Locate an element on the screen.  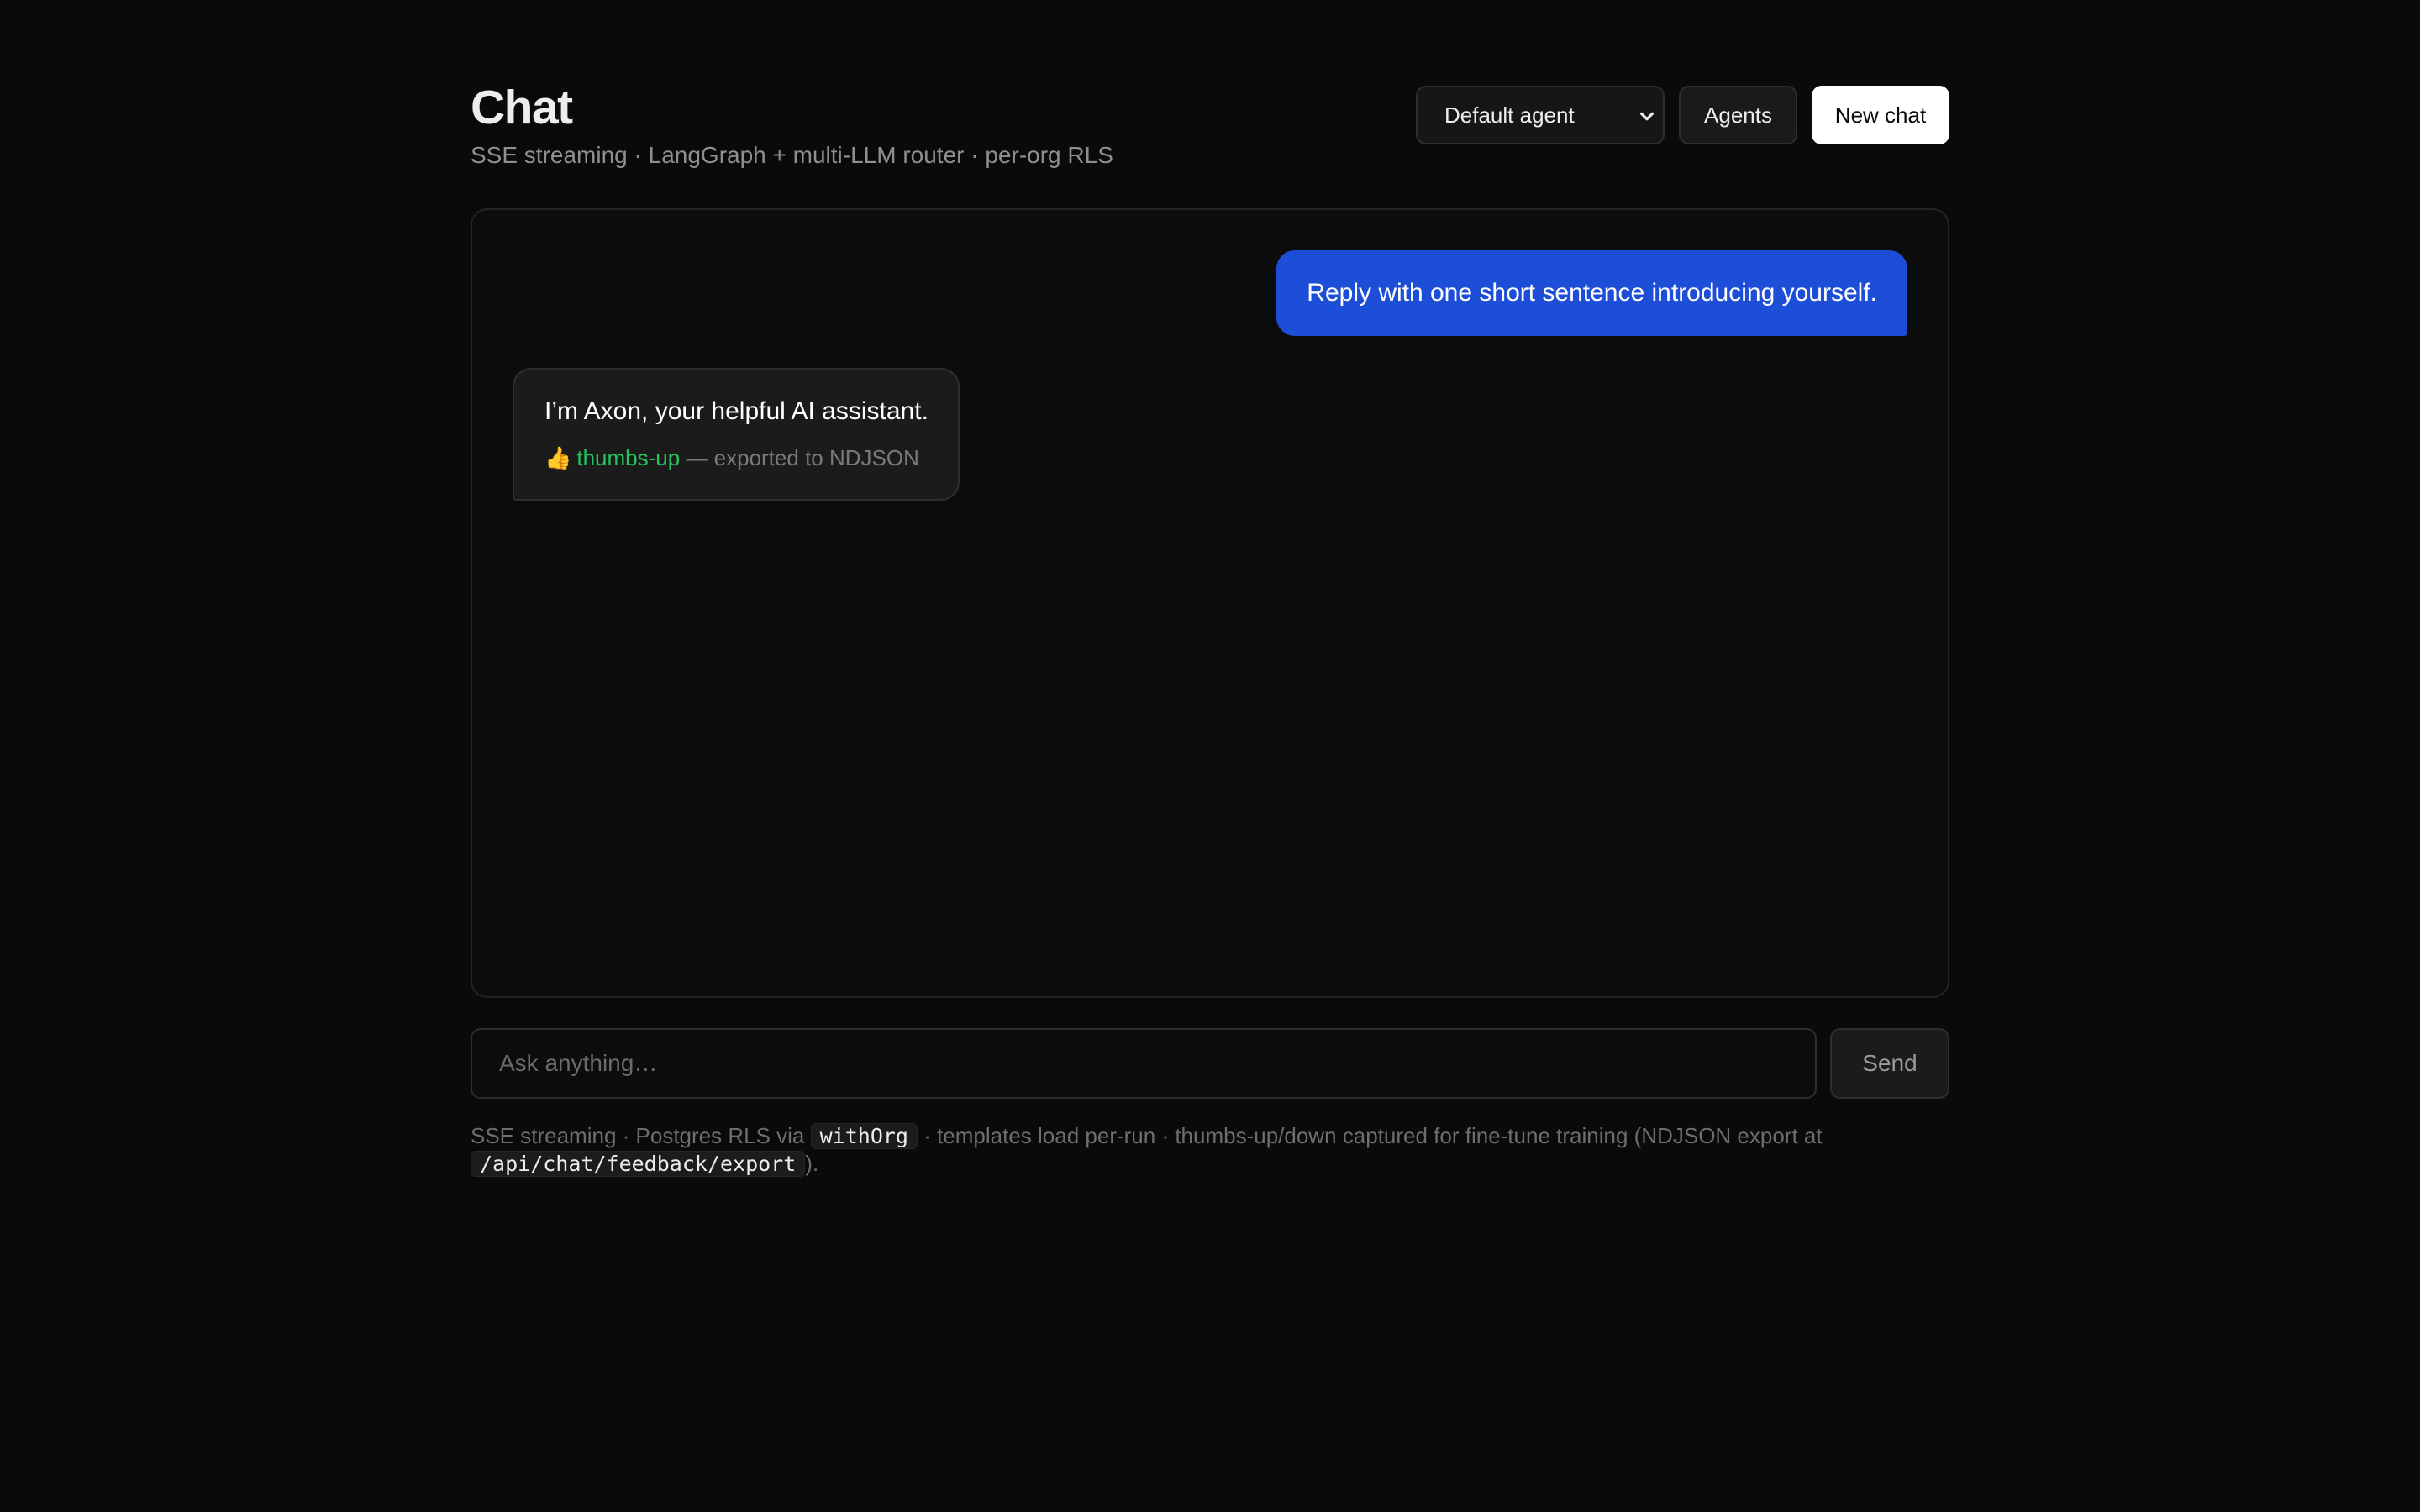
composer: Send is located at coordinates (1210, 1063).